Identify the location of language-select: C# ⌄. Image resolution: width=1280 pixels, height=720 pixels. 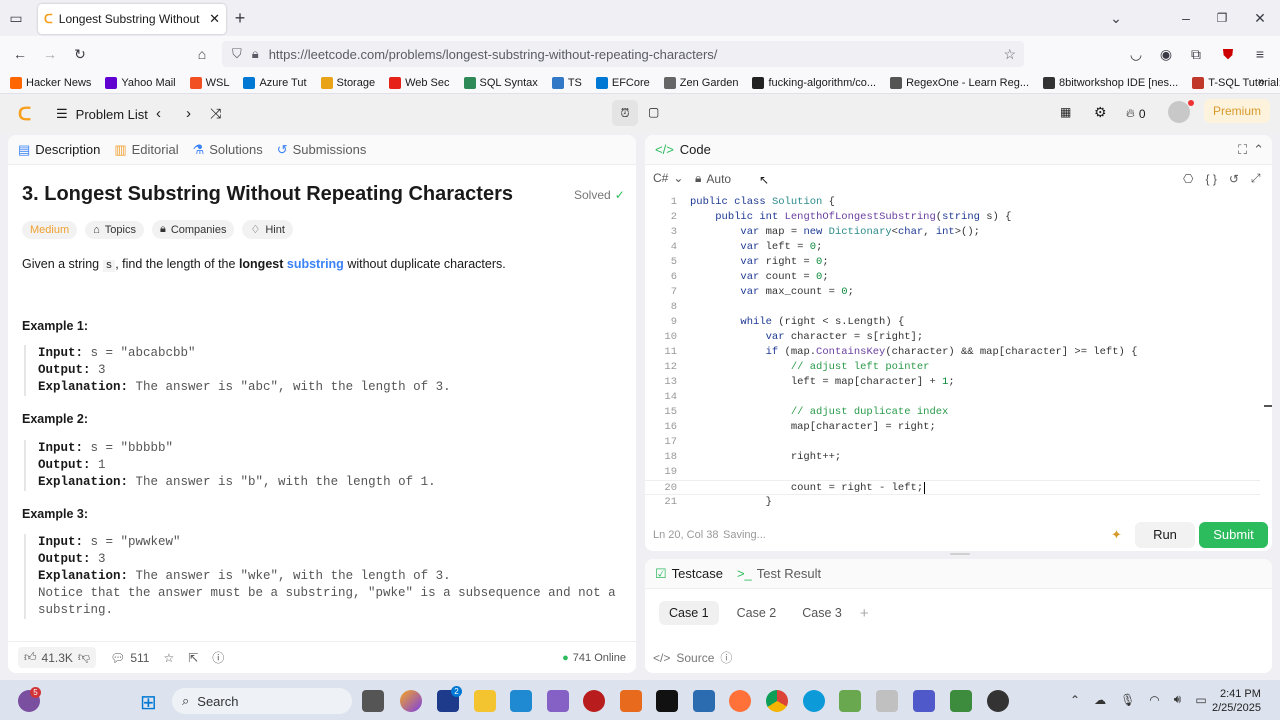
(668, 178).